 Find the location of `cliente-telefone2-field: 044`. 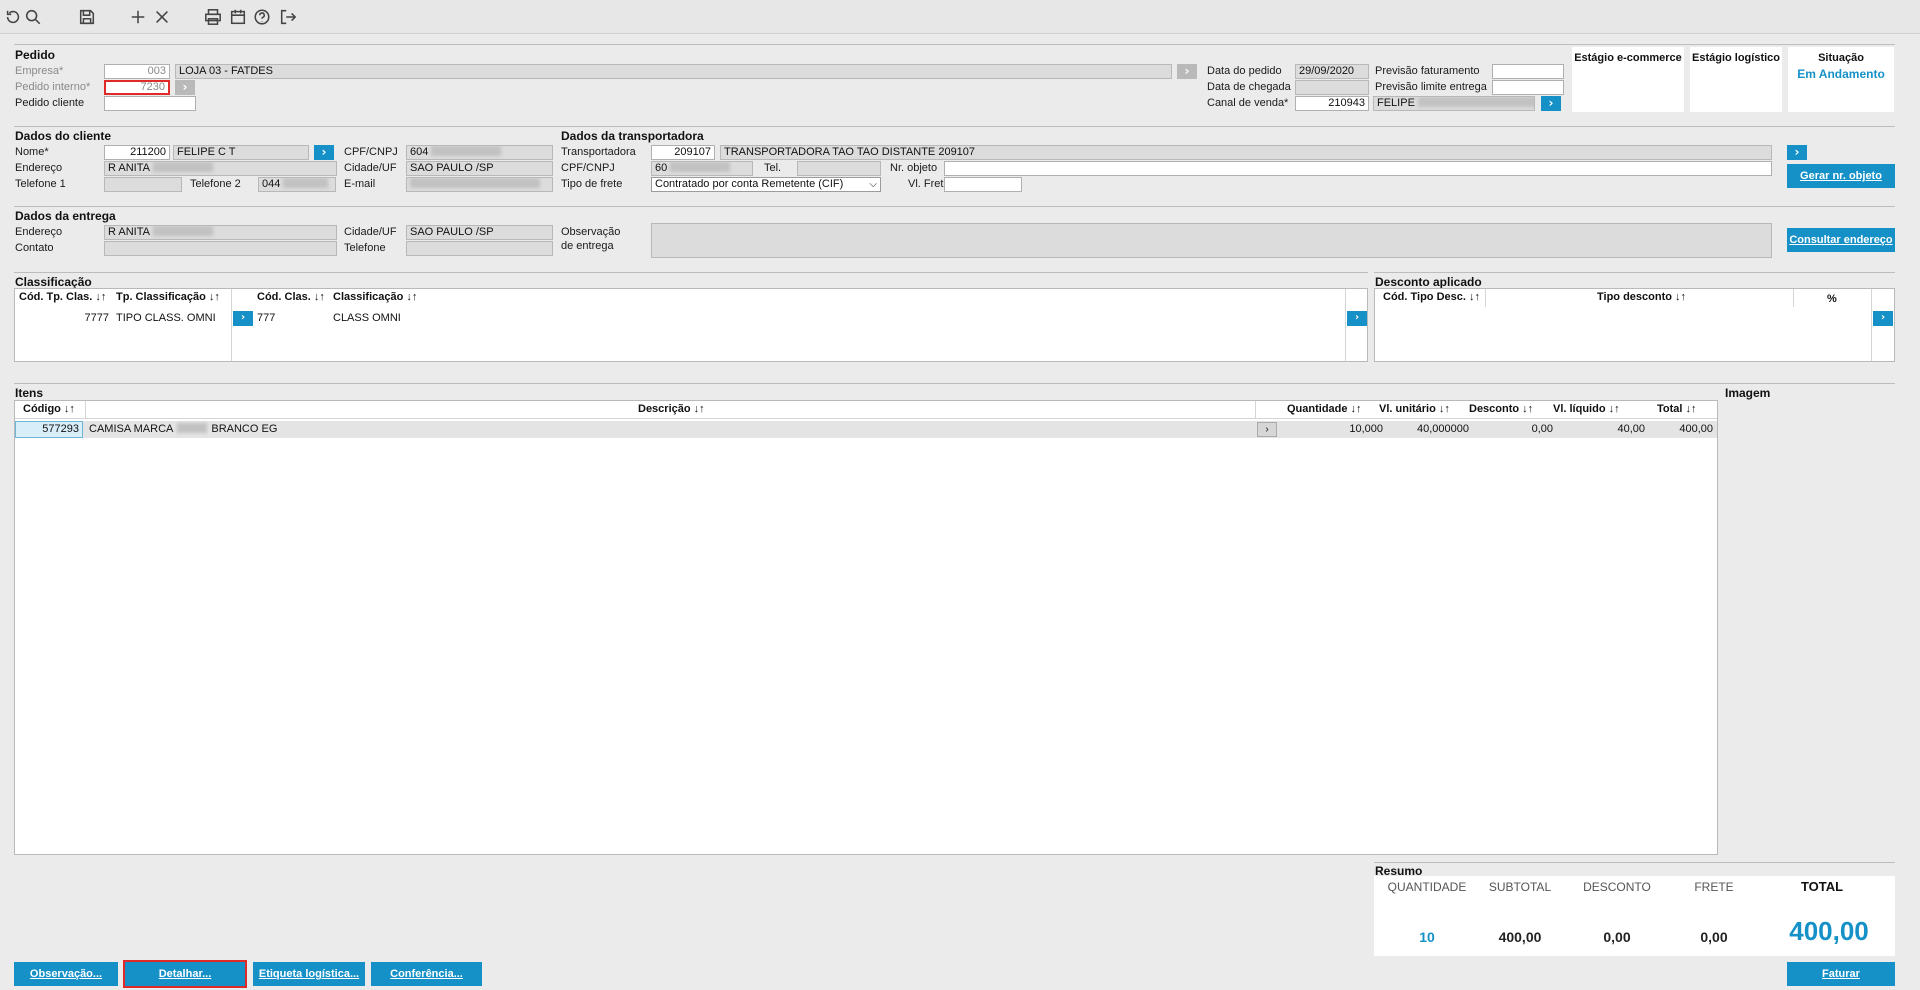

cliente-telefone2-field: 044 is located at coordinates (297, 184).